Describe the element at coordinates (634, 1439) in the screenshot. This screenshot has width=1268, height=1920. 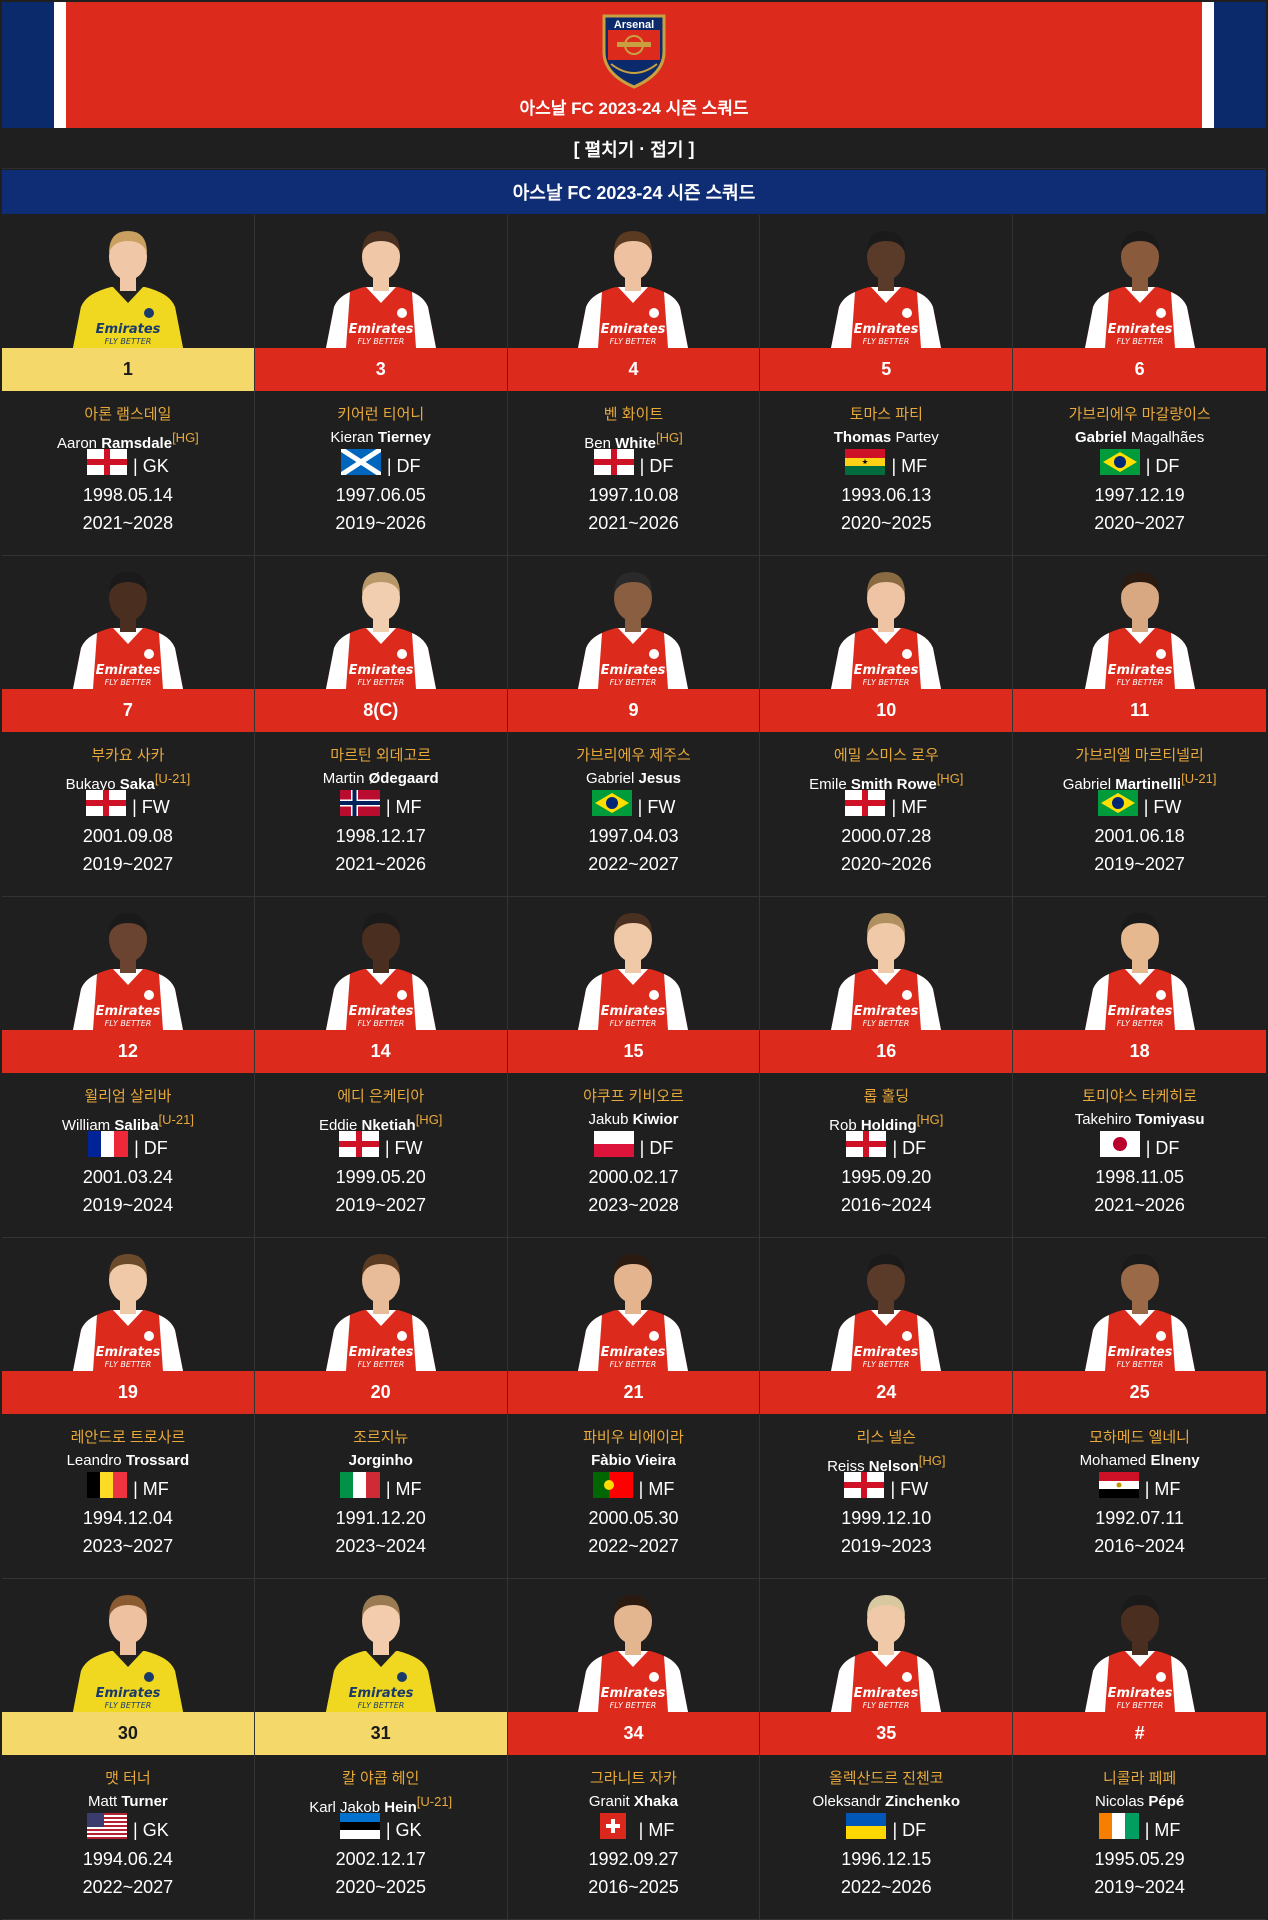
I see `player-korean-name: 파비우 비에이라` at that location.